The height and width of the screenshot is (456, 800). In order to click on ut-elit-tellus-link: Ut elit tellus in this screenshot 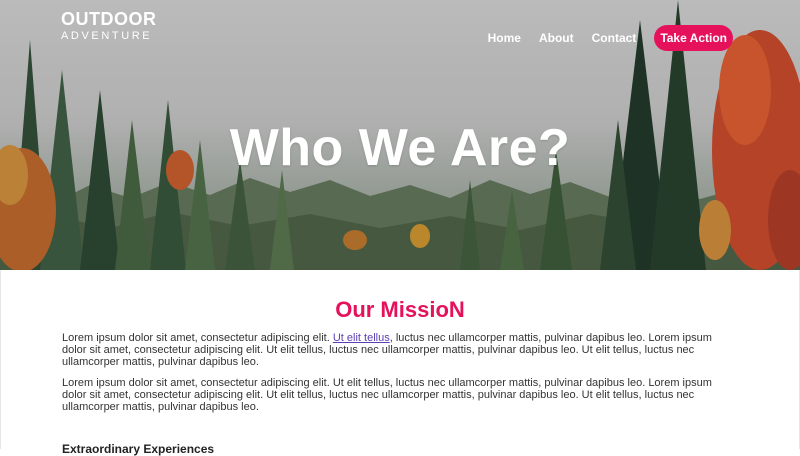, I will do `click(361, 338)`.